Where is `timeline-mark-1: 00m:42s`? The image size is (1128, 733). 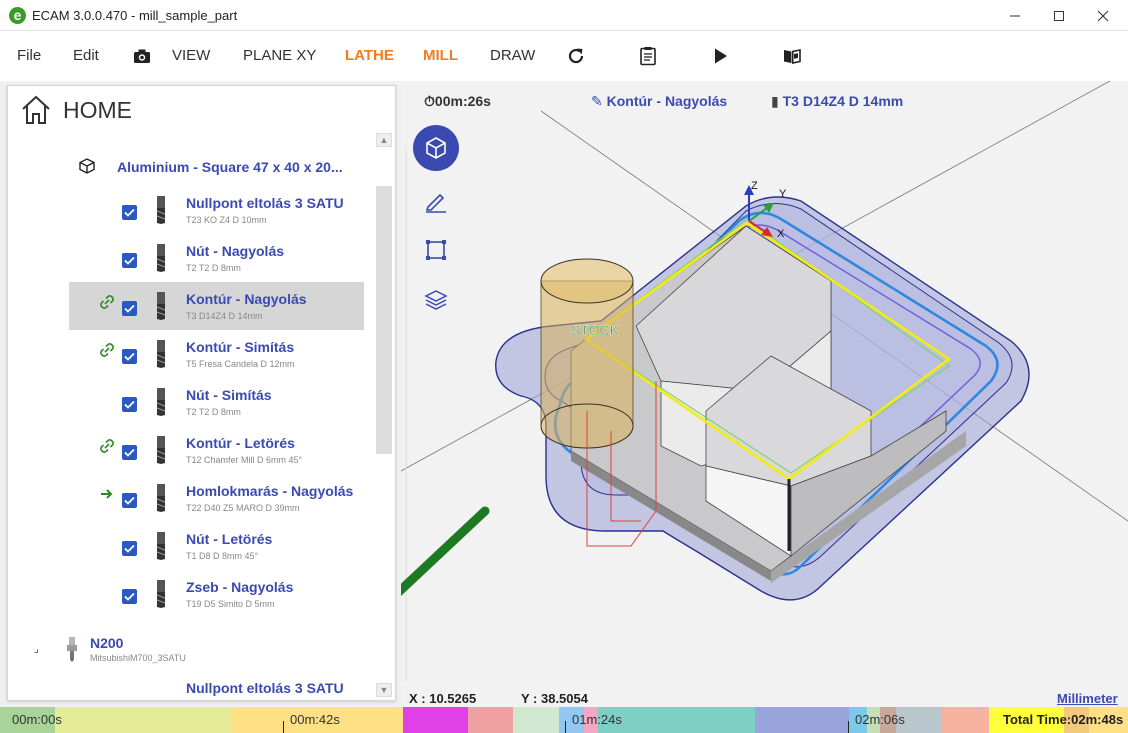 timeline-mark-1: 00m:42s is located at coordinates (315, 719).